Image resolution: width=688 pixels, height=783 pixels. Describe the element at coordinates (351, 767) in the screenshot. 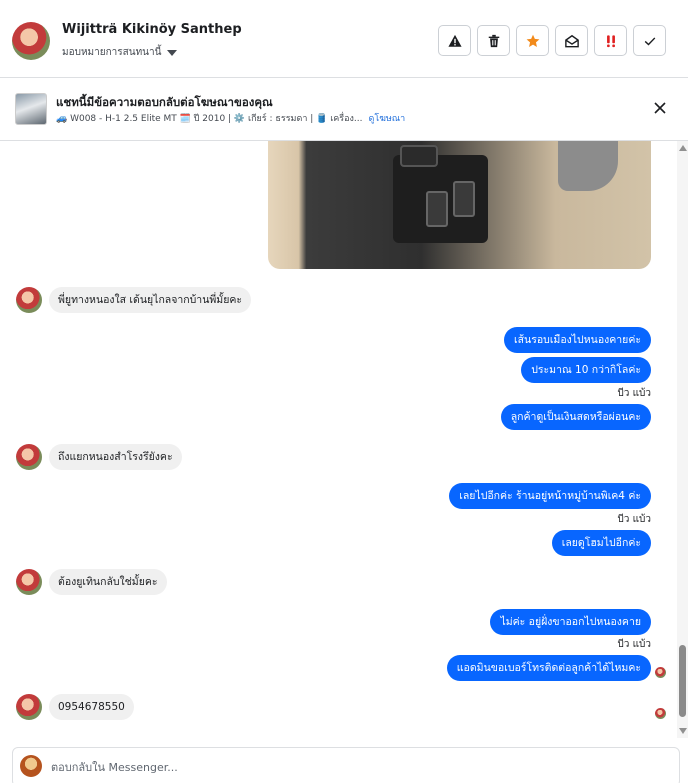

I see `reply-input` at that location.